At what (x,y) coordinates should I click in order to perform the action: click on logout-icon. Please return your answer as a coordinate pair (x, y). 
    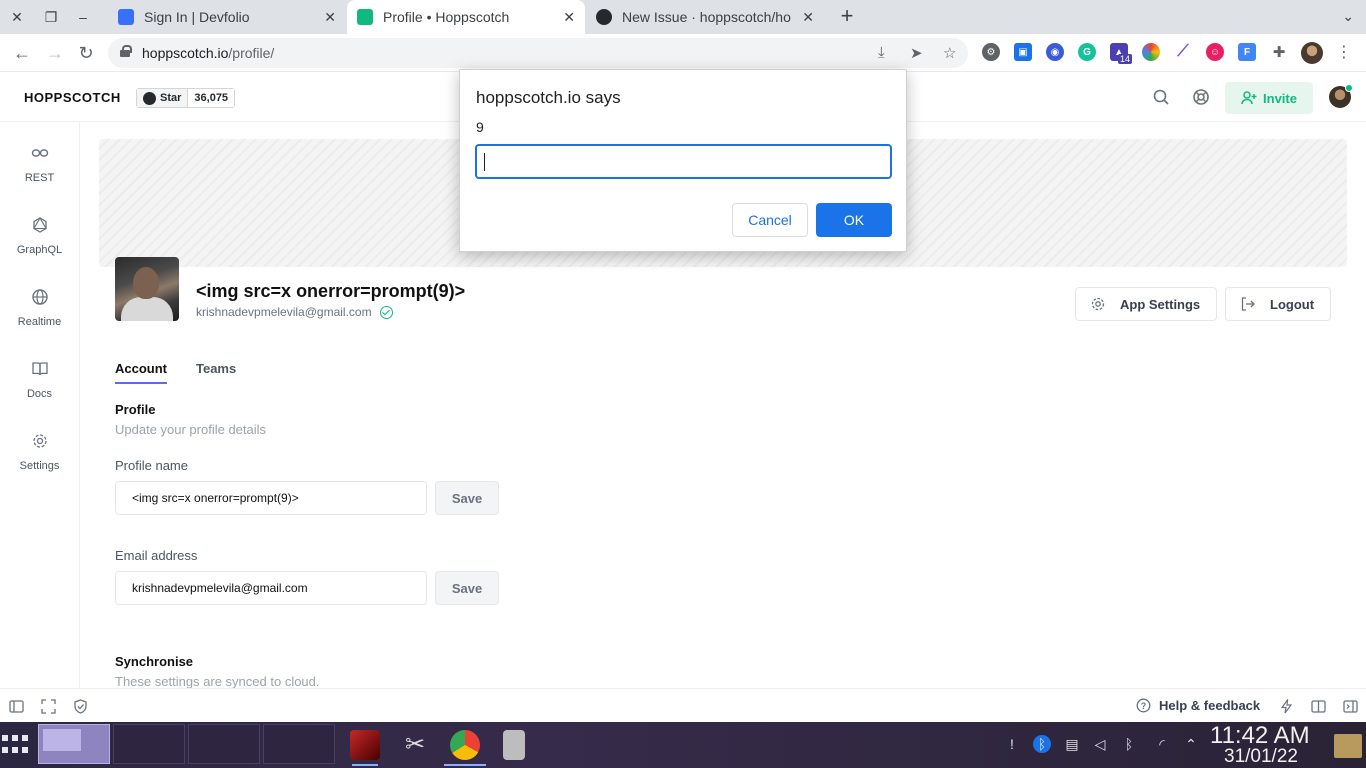
    Looking at the image, I should click on (1248, 304).